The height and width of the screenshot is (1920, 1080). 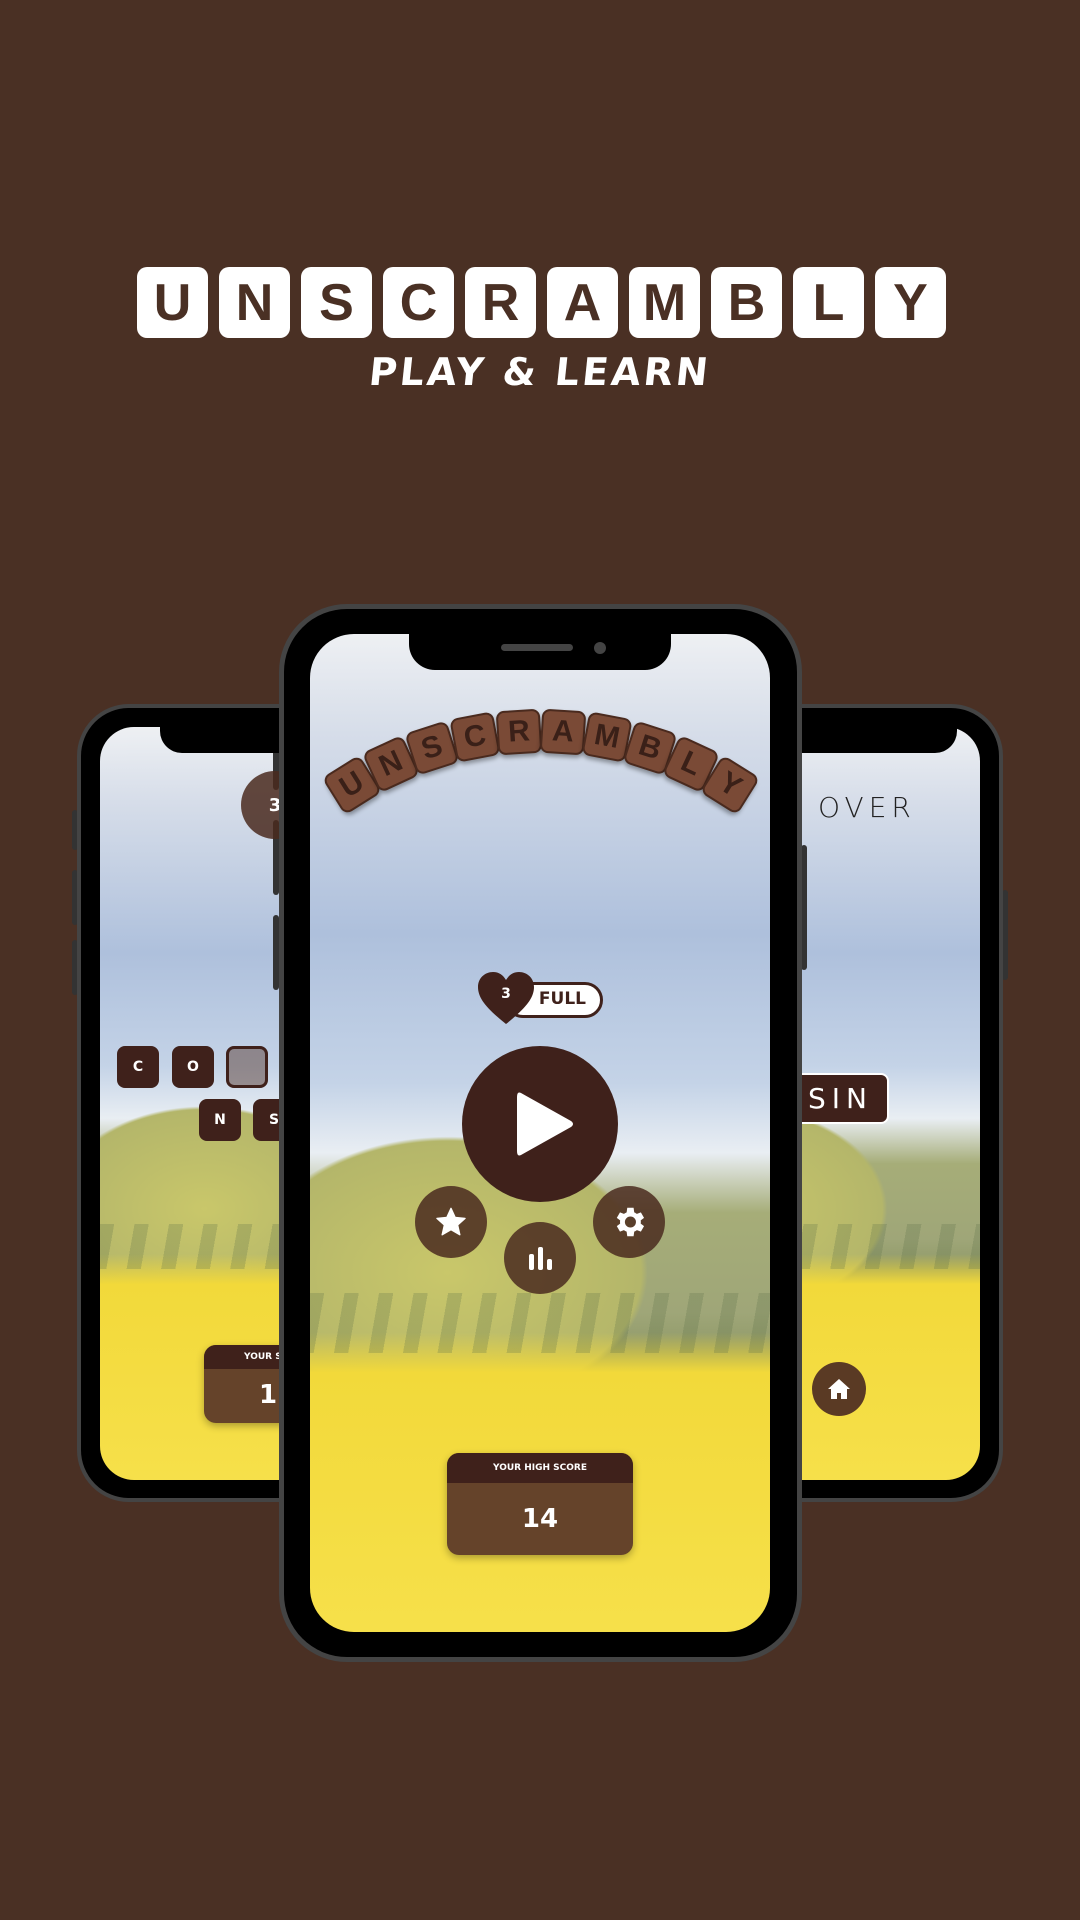 I want to click on favorites-button, so click(x=451, y=1222).